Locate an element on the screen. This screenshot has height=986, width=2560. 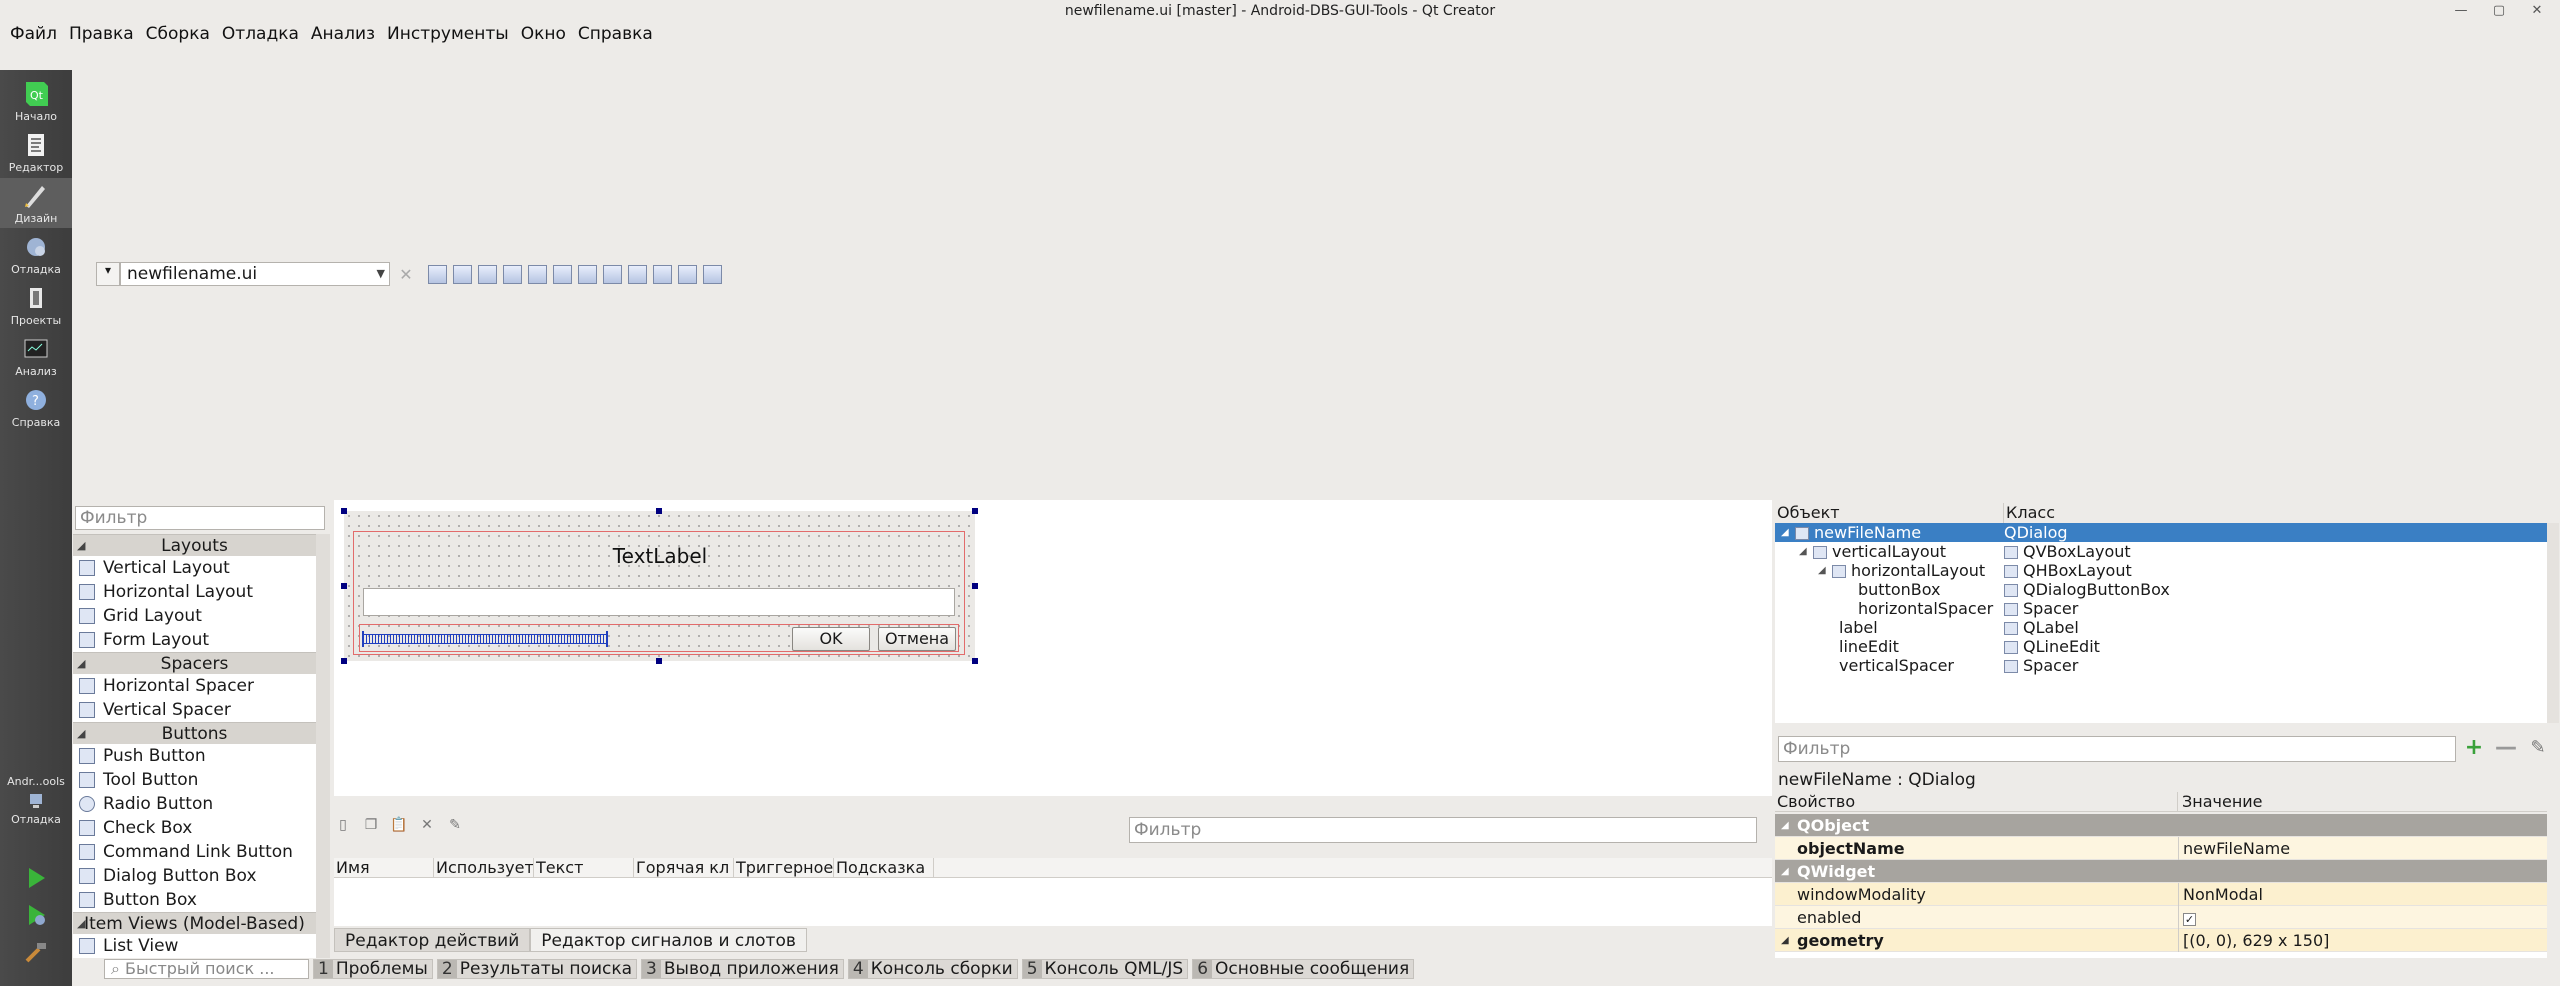
menu-tools: Инструменты is located at coordinates (448, 34).